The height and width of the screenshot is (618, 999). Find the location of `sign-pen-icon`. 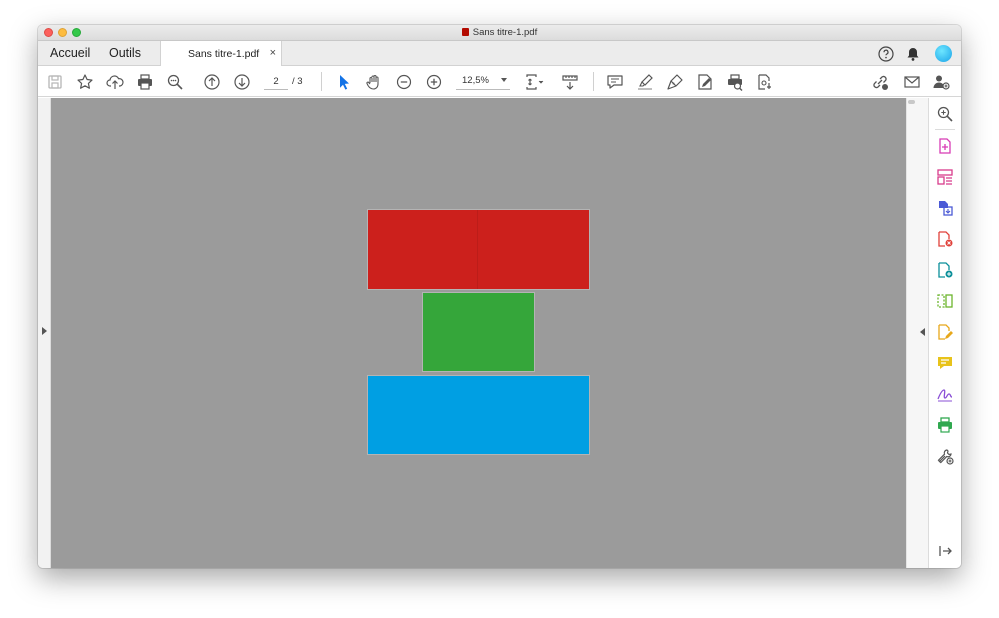

sign-pen-icon is located at coordinates (675, 82).